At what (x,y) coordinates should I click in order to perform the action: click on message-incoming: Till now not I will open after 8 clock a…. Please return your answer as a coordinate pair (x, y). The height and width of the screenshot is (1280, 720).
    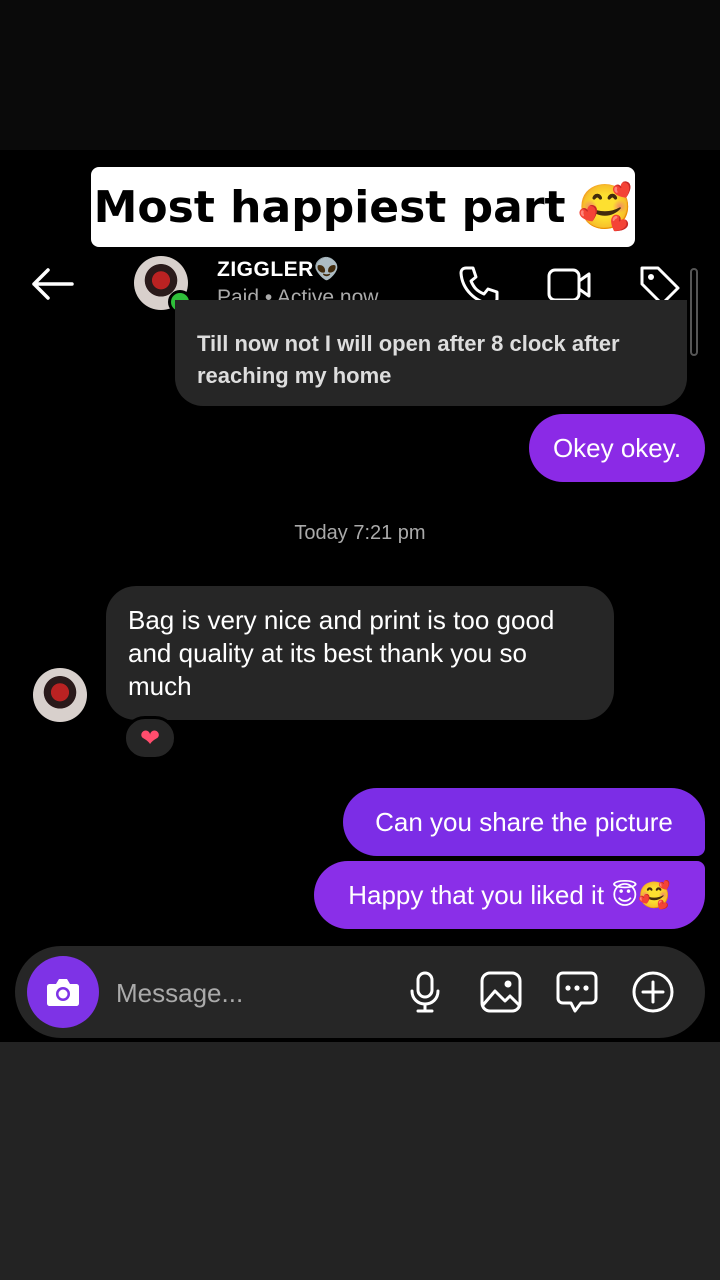
    Looking at the image, I should click on (431, 353).